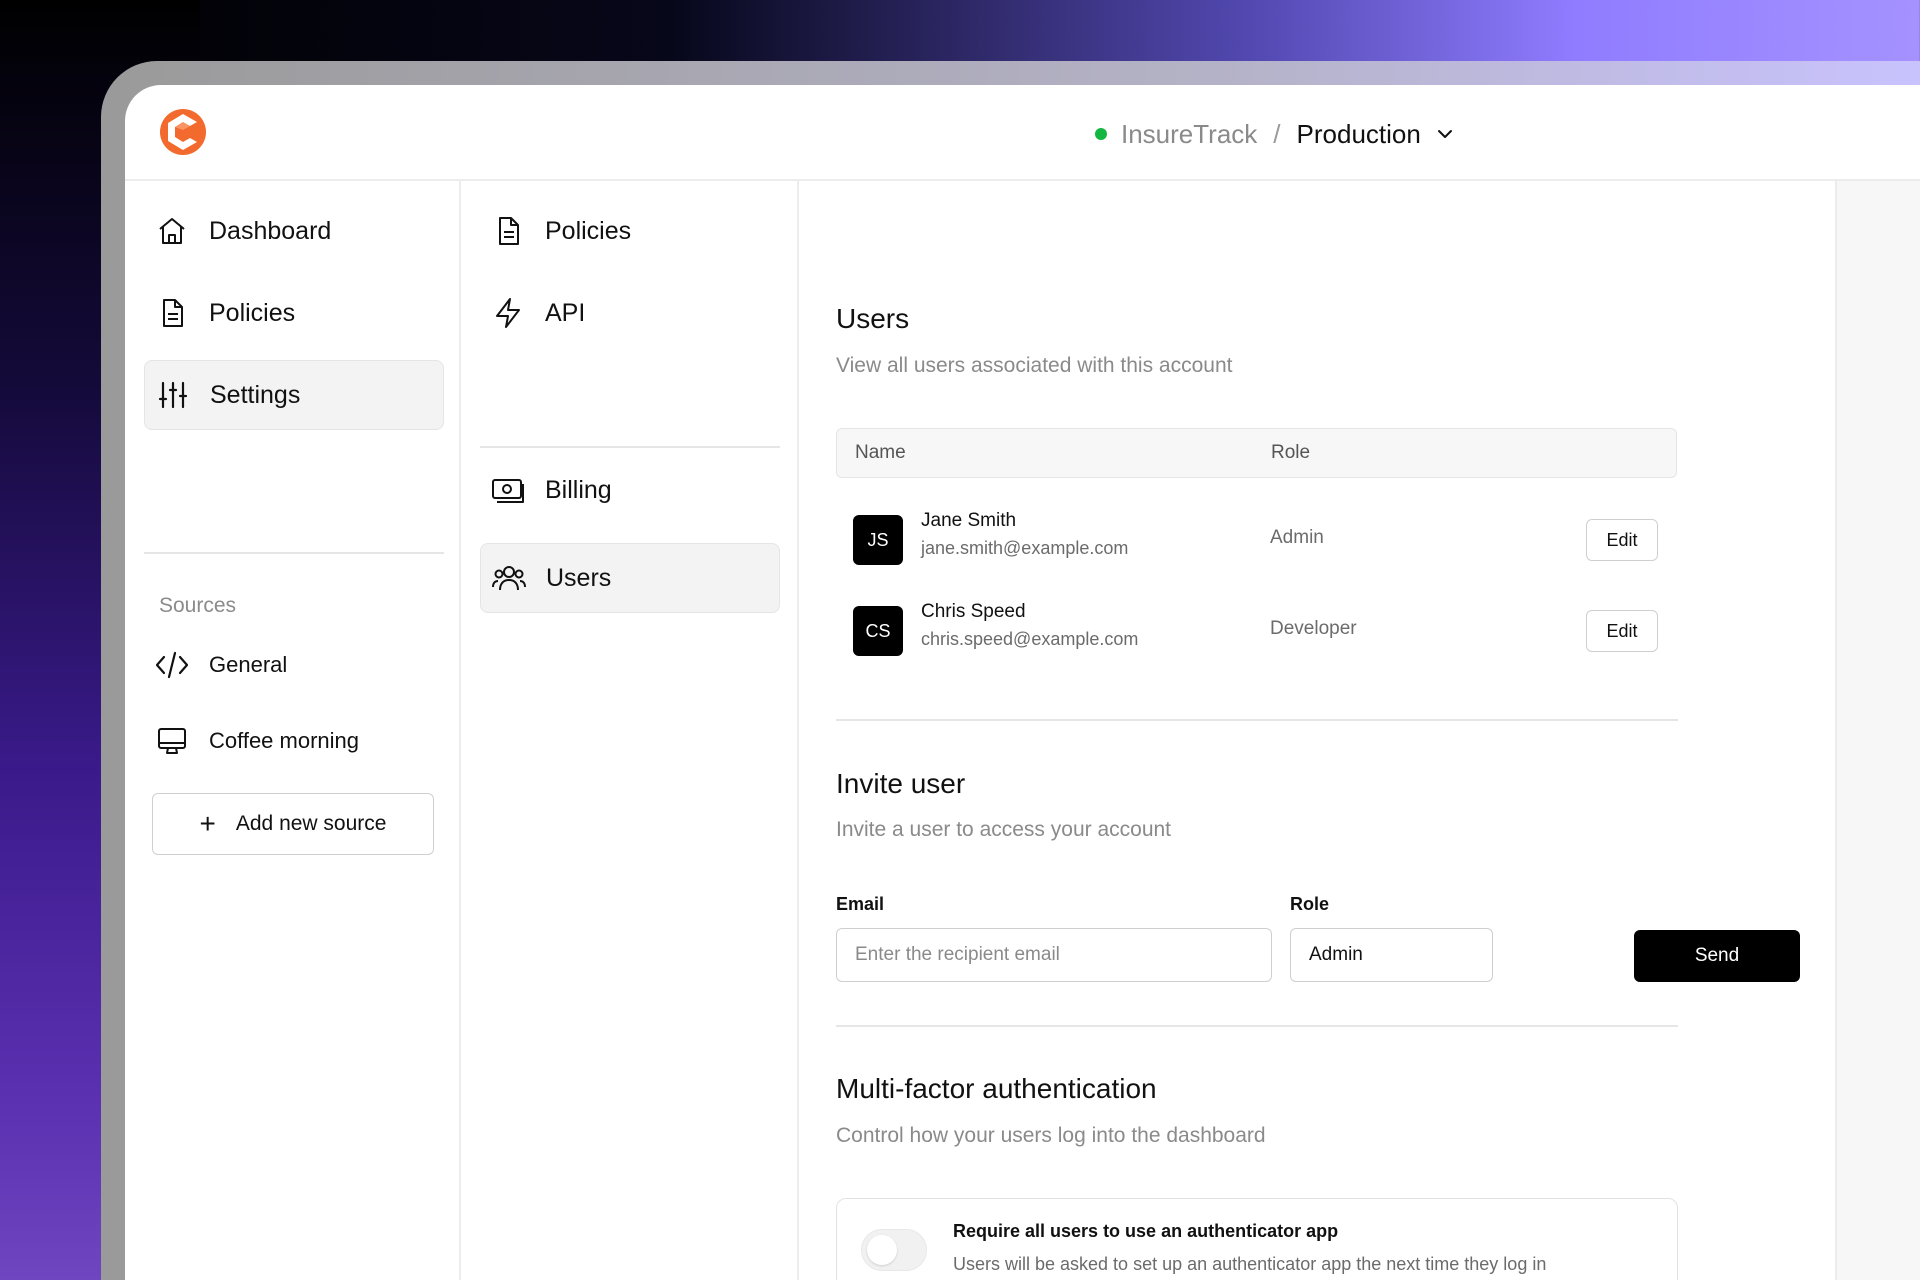 This screenshot has height=1280, width=1920. Describe the element at coordinates (183, 132) in the screenshot. I see `brand-logo-icon` at that location.